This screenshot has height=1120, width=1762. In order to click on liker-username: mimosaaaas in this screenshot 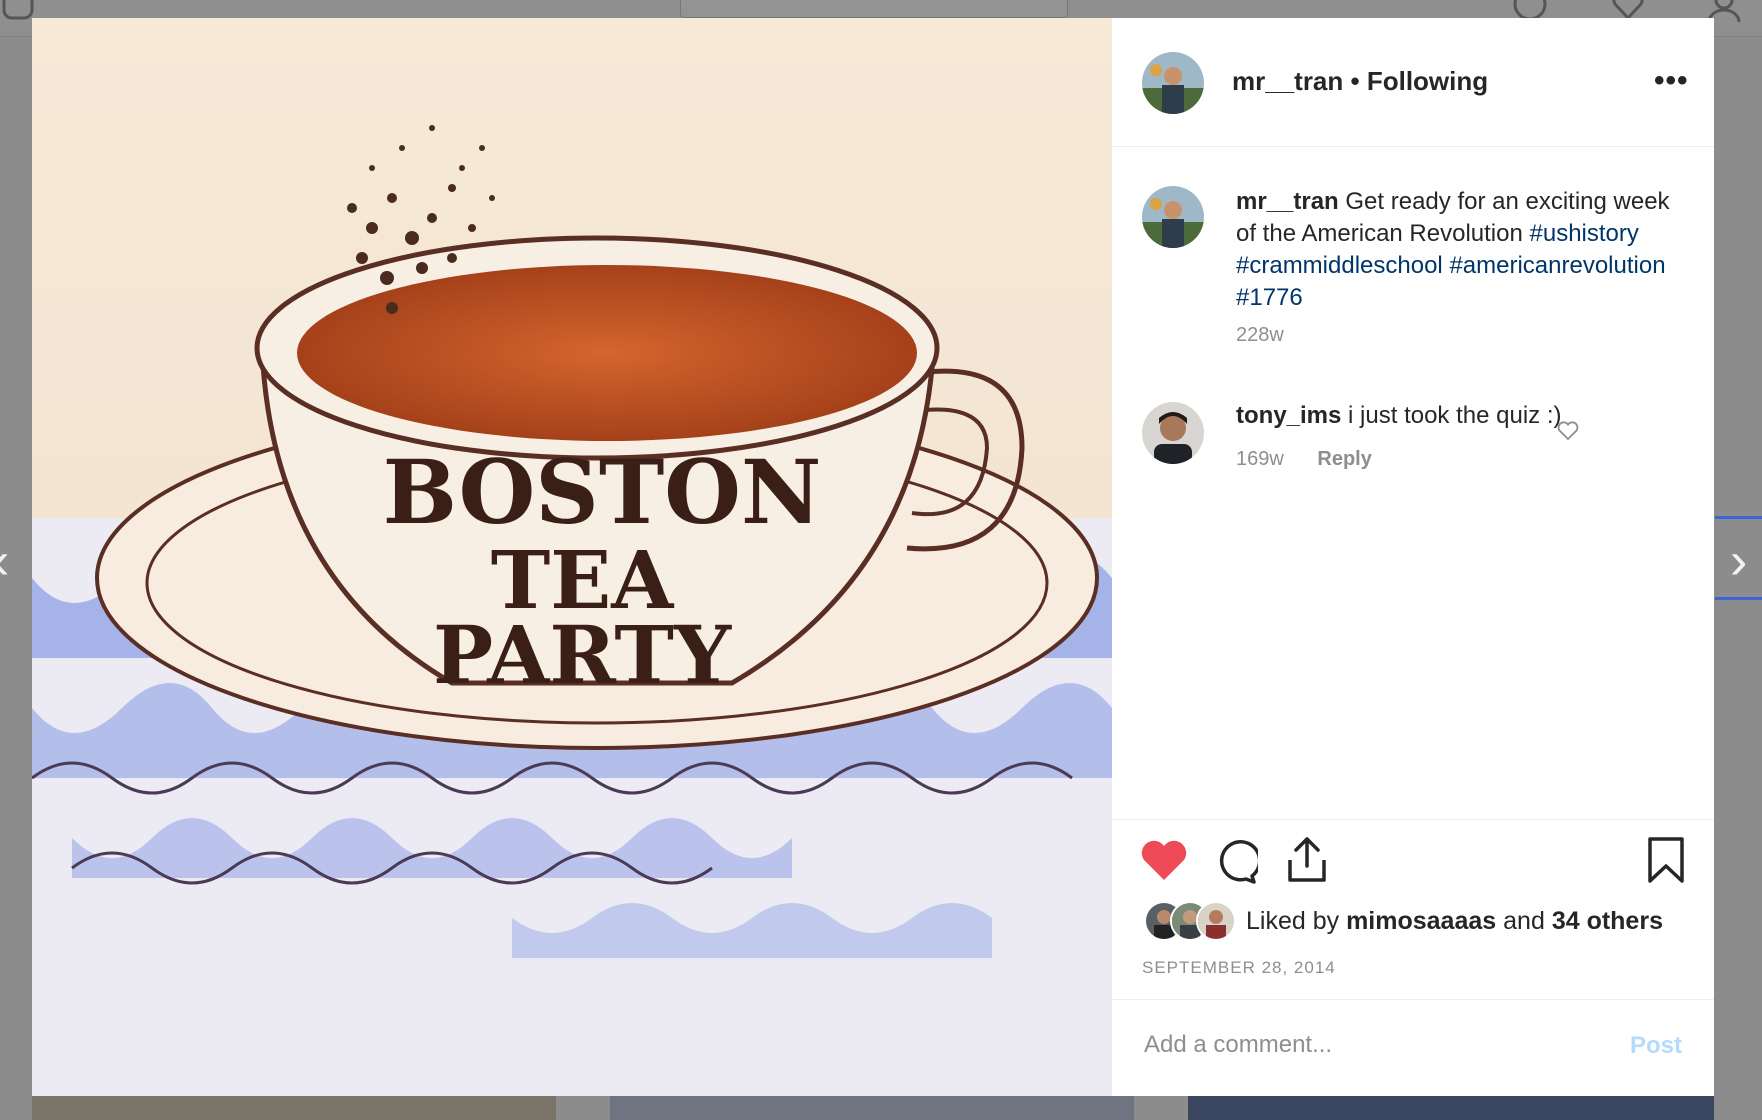, I will do `click(1421, 921)`.